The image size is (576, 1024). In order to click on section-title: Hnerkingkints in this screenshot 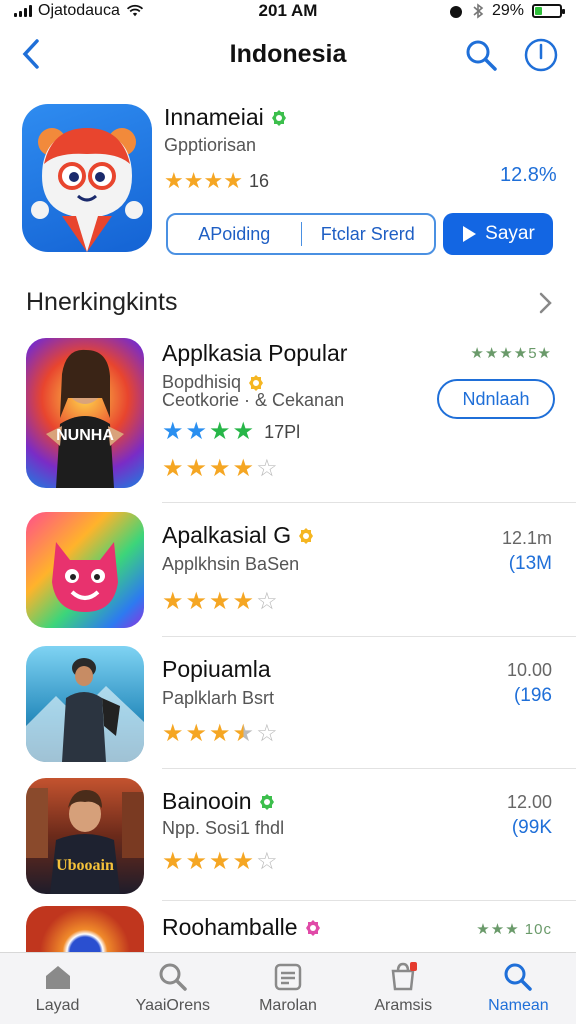, I will do `click(102, 302)`.